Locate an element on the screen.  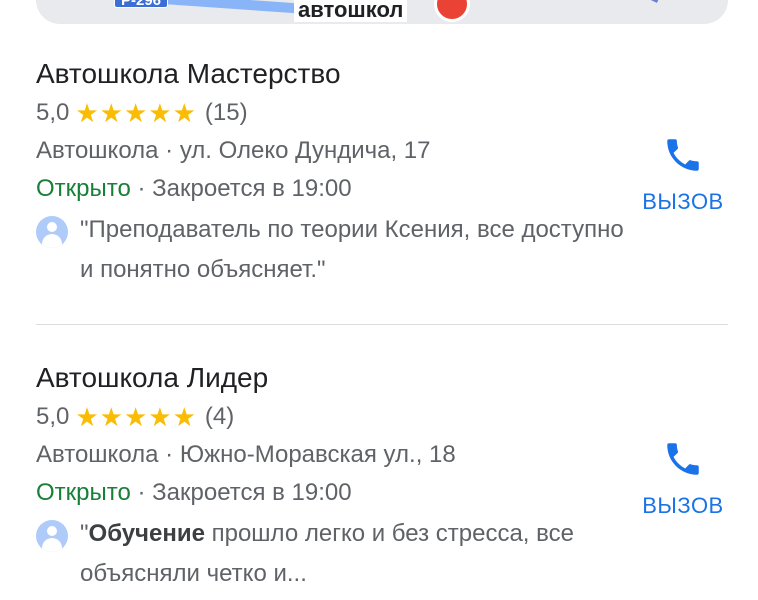
review-quote: " is located at coordinates (84, 533).